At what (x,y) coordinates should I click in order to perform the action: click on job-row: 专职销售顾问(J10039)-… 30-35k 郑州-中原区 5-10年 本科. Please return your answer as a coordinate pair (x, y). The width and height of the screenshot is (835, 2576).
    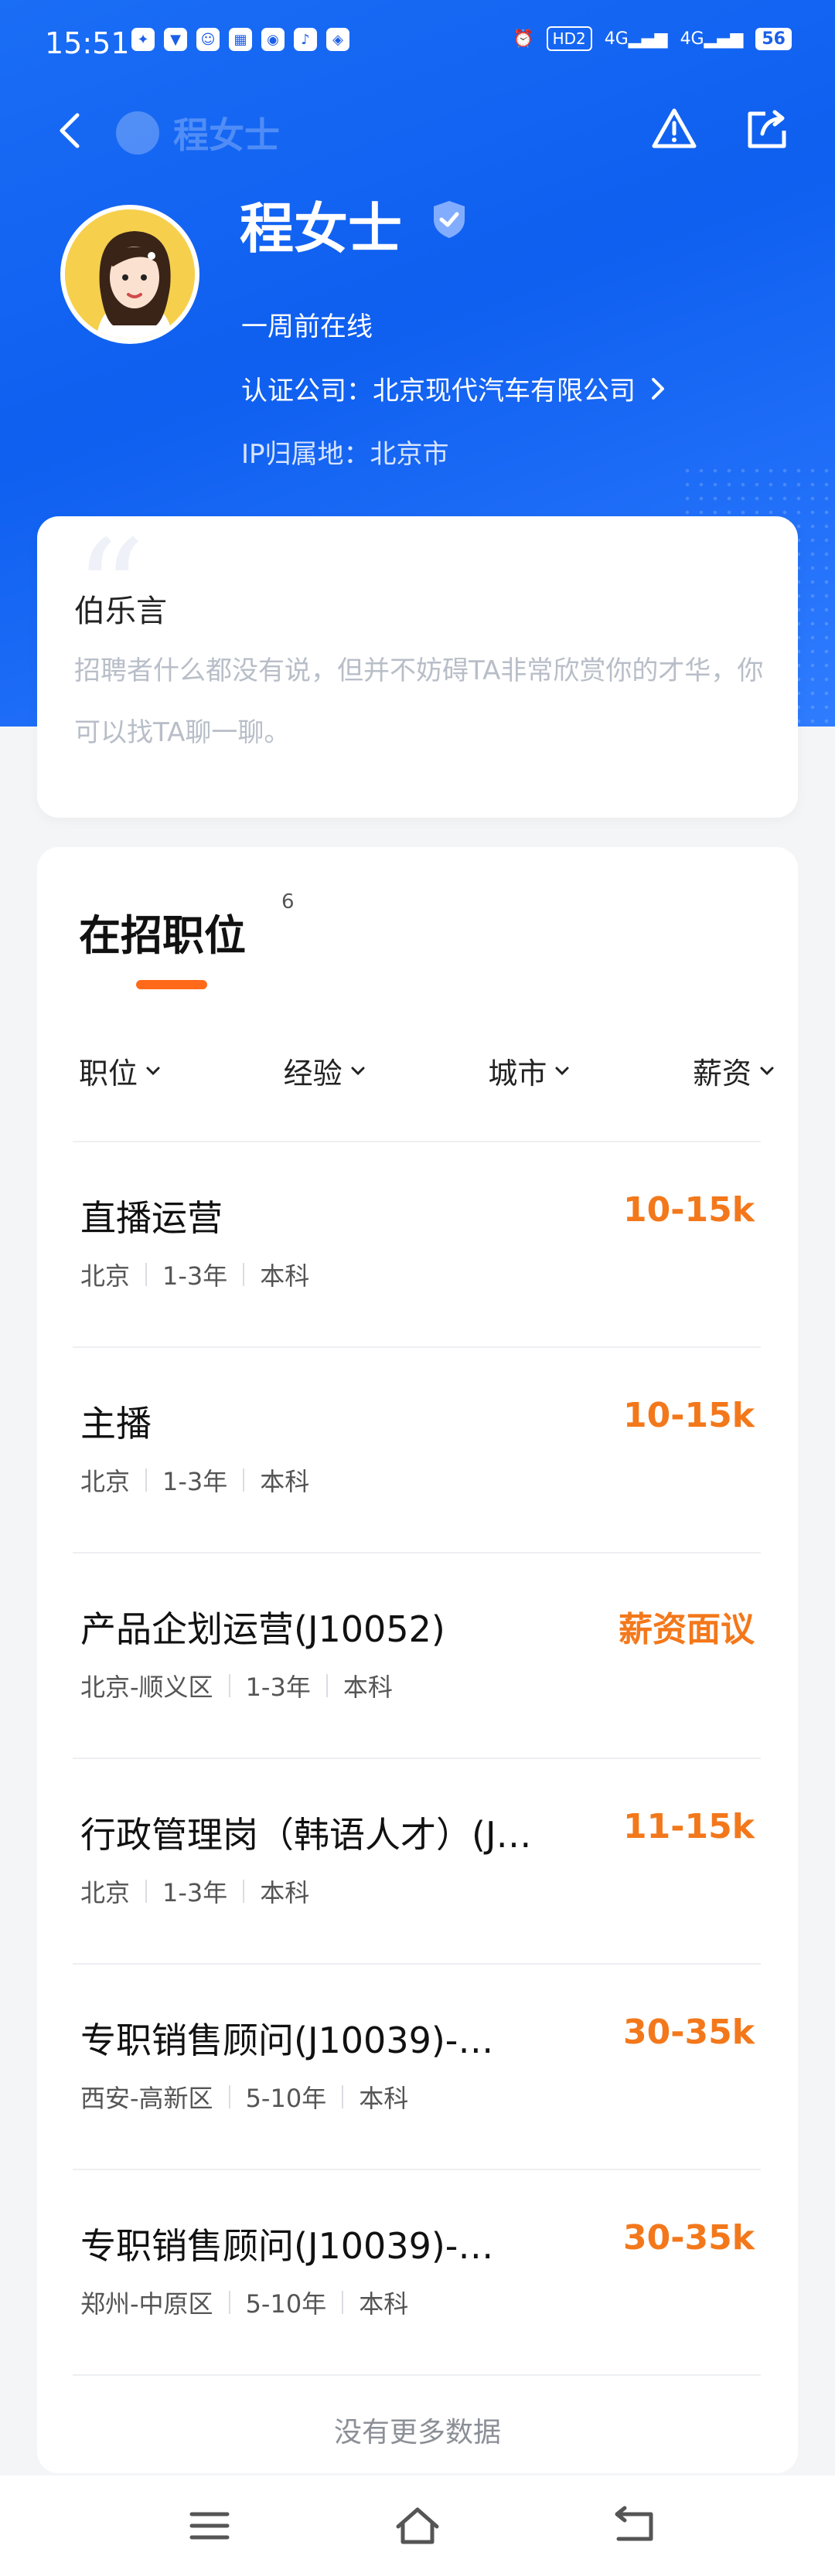
    Looking at the image, I should click on (417, 2271).